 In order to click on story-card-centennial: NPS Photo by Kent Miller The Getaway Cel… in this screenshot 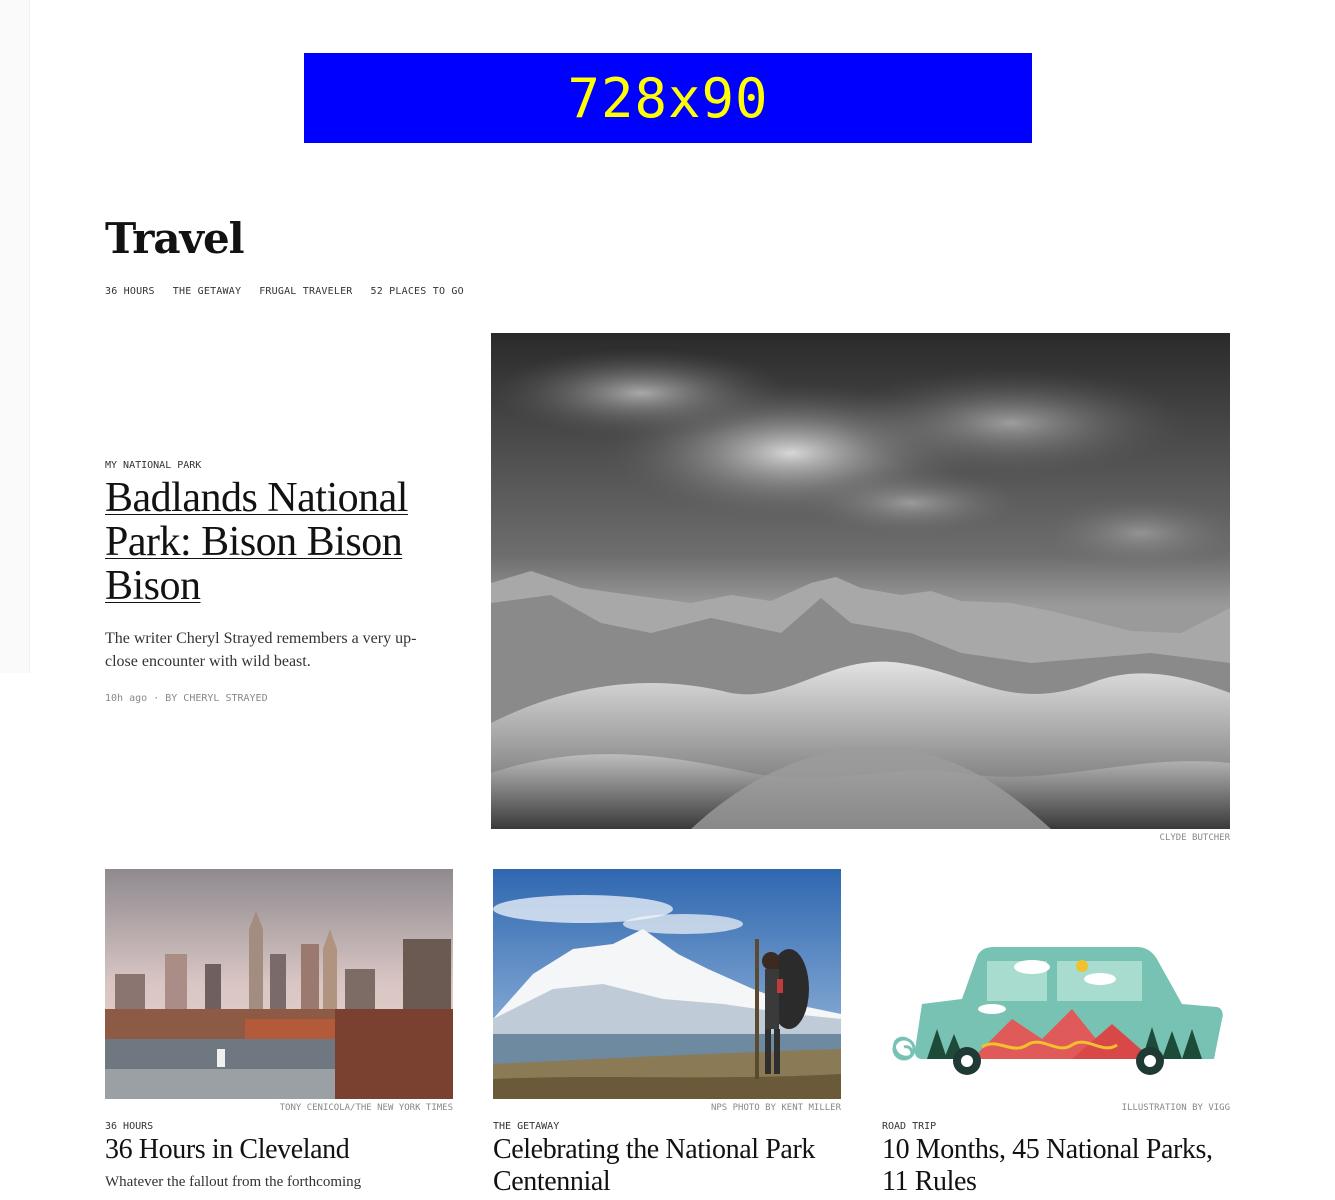, I will do `click(667, 1033)`.